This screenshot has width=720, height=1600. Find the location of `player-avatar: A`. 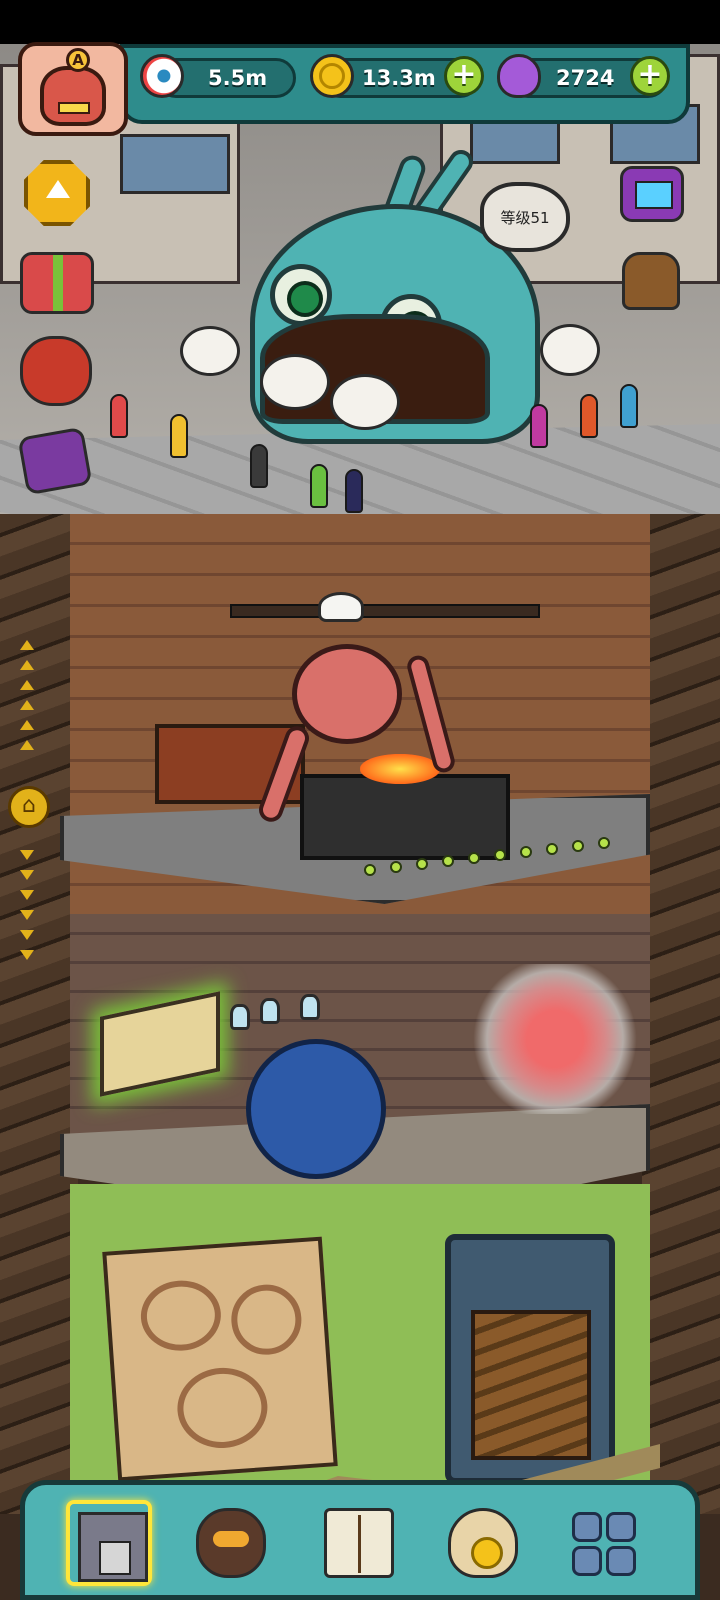

player-avatar: A is located at coordinates (73, 89).